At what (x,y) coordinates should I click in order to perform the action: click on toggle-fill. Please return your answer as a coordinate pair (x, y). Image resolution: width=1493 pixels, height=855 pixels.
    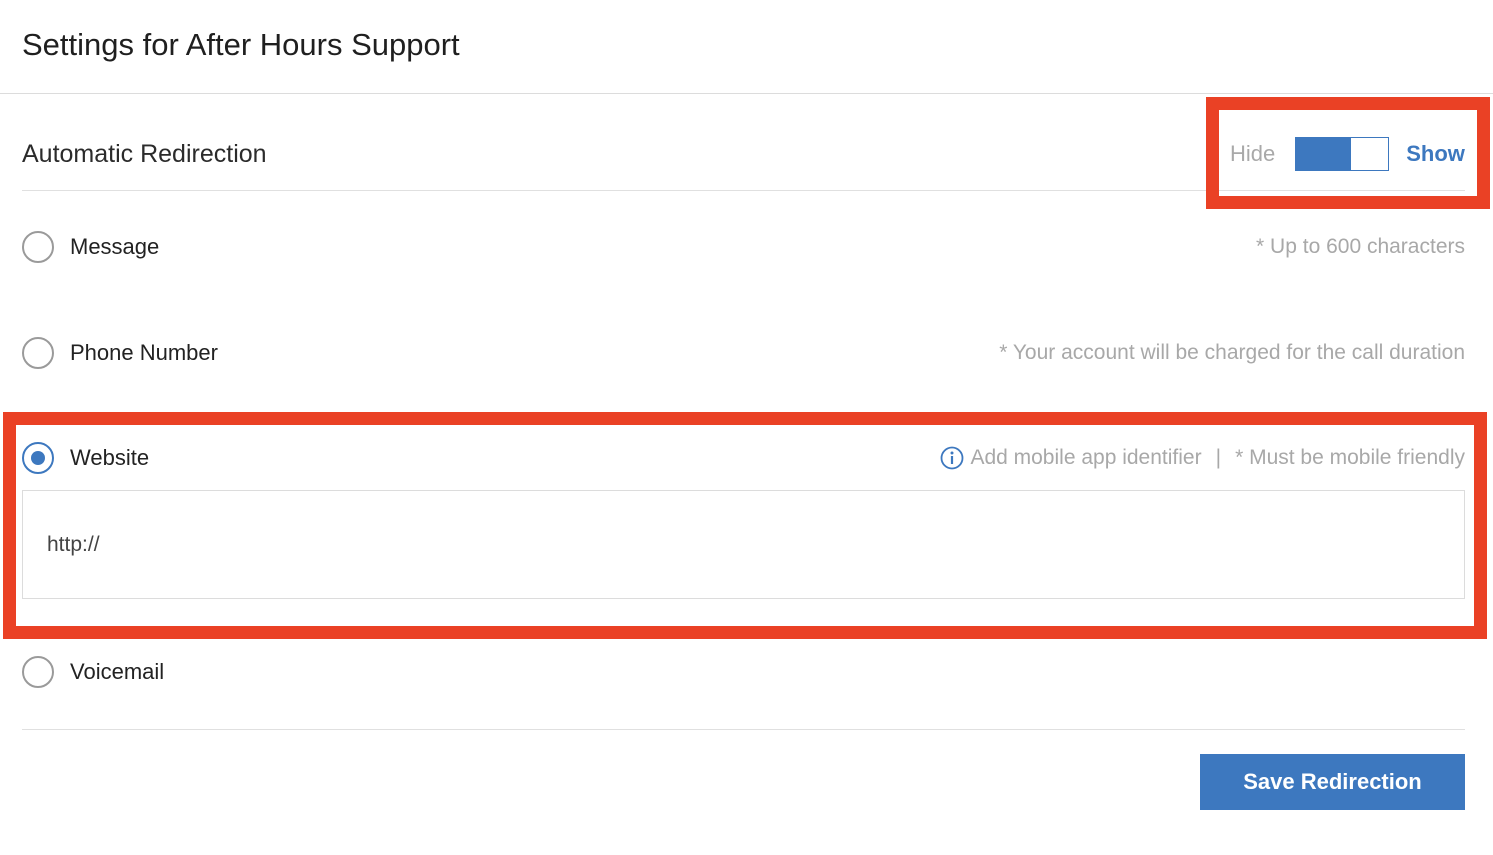
    Looking at the image, I should click on (1324, 154).